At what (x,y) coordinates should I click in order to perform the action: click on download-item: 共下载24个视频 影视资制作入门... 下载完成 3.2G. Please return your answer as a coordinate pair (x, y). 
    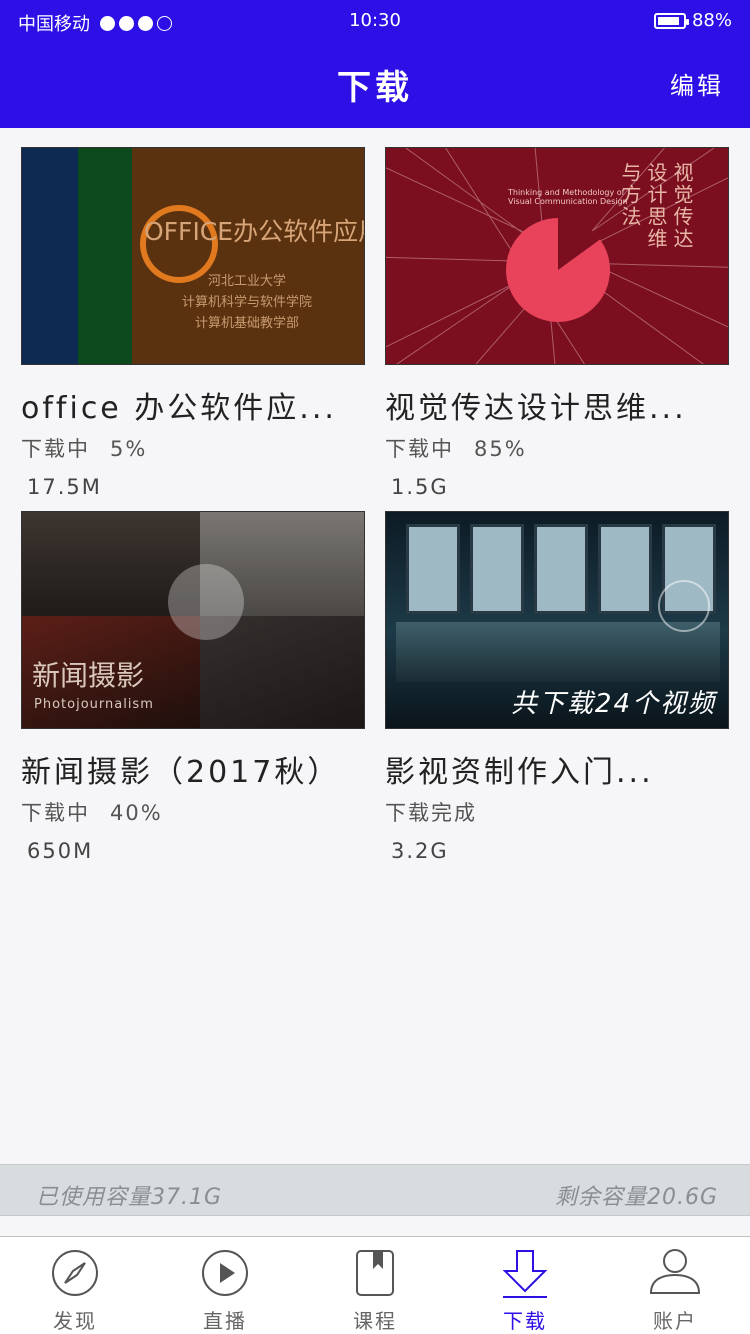
    Looking at the image, I should click on (557, 687).